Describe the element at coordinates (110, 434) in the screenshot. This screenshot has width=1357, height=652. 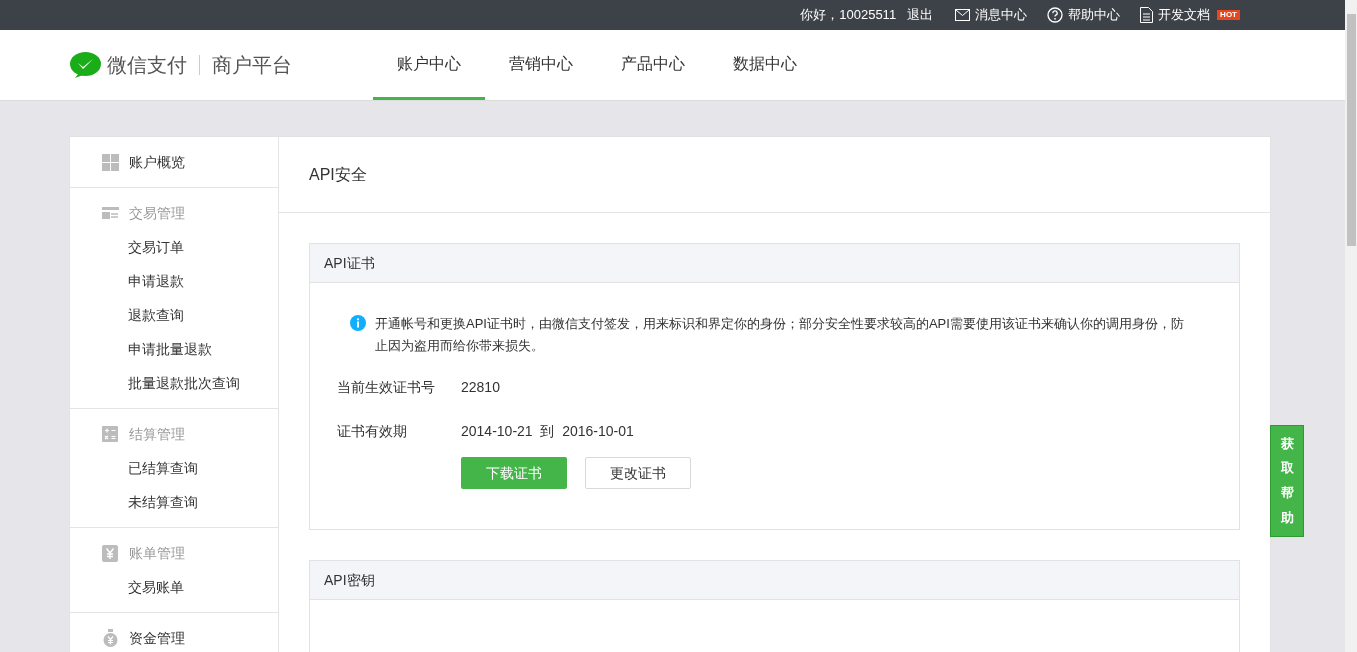
I see `calculator-icon` at that location.